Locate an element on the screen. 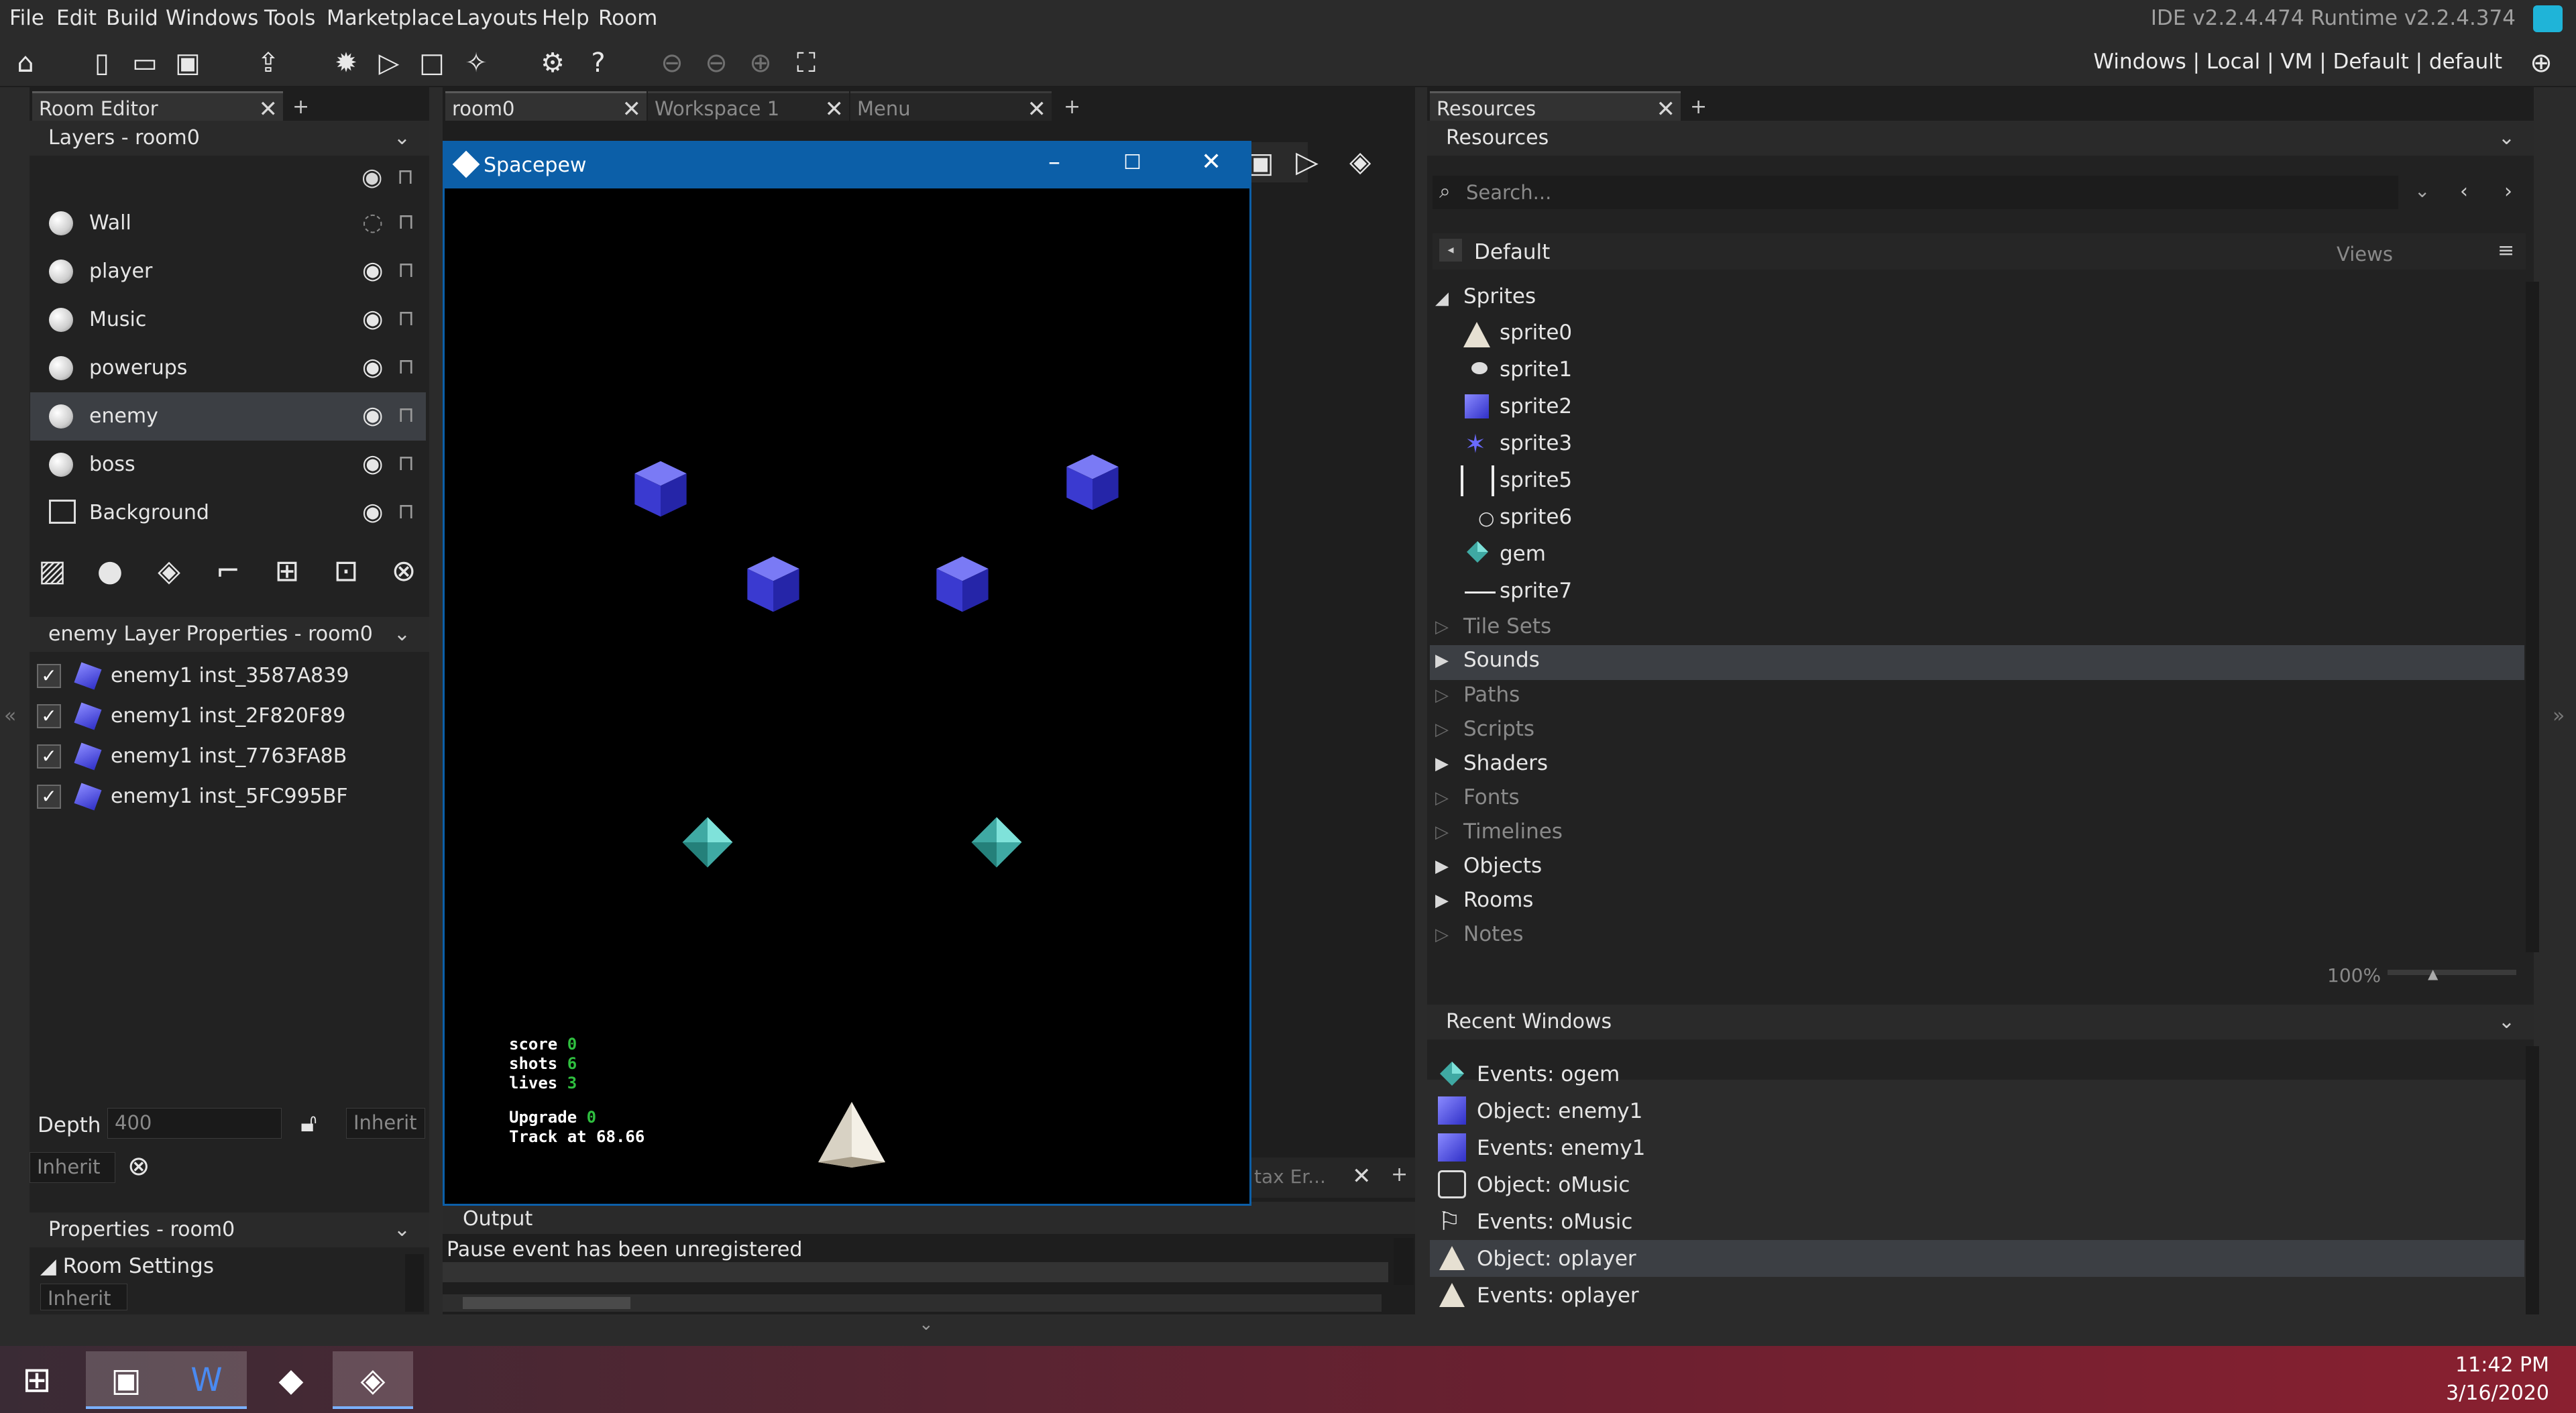 The image size is (2576, 1413). expanded-triangle-icon: ◢ is located at coordinates (1442, 298).